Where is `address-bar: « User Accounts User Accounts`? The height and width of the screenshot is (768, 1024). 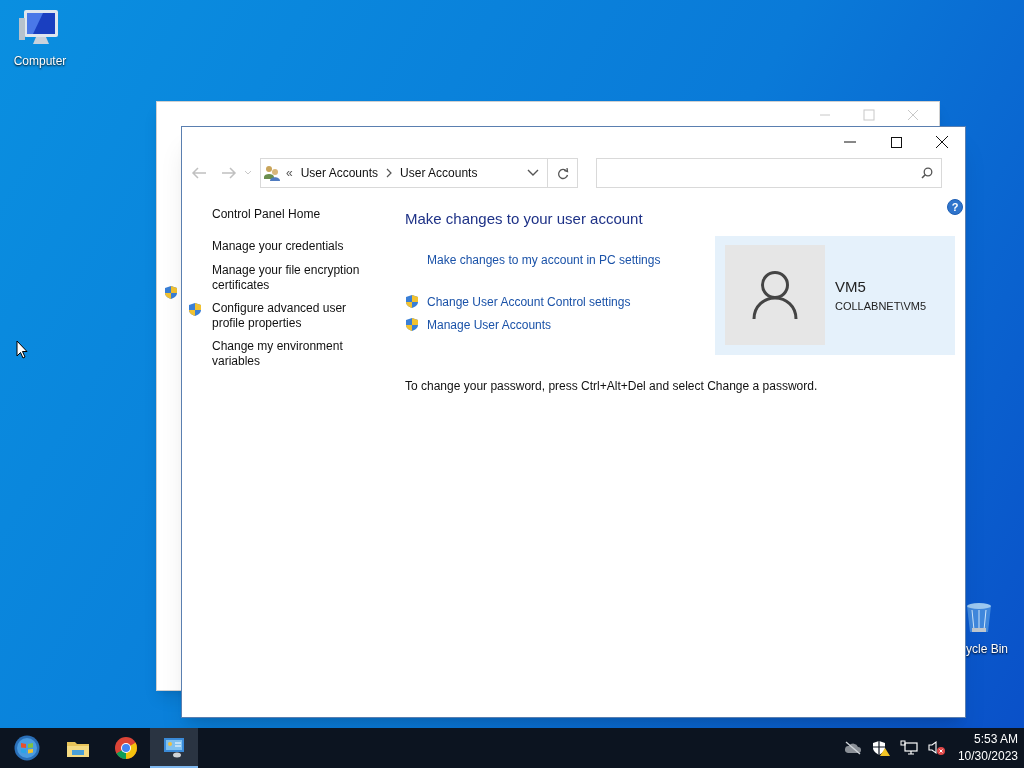
address-bar: « User Accounts User Accounts is located at coordinates (419, 173).